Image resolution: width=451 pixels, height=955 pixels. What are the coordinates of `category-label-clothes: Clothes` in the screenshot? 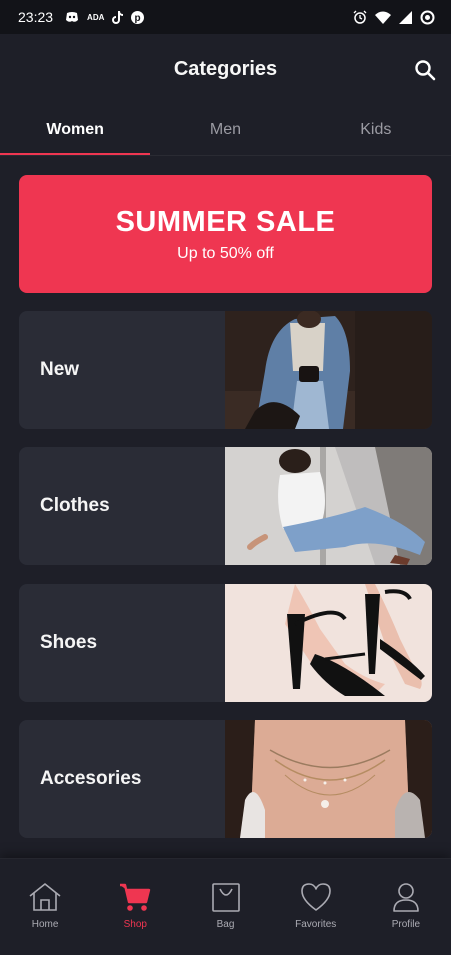 It's located at (75, 505).